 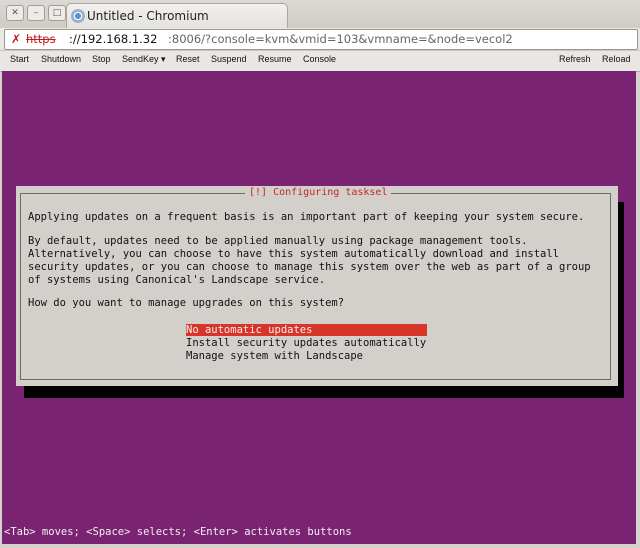 I want to click on stop-button: Stop, so click(x=101, y=59).